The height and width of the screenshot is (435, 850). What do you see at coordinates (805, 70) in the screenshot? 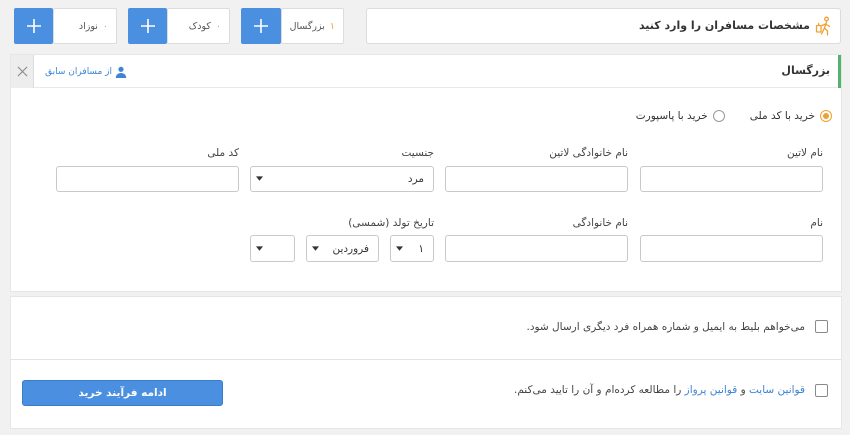
I see `passenger-type-title: بزرگسال` at bounding box center [805, 70].